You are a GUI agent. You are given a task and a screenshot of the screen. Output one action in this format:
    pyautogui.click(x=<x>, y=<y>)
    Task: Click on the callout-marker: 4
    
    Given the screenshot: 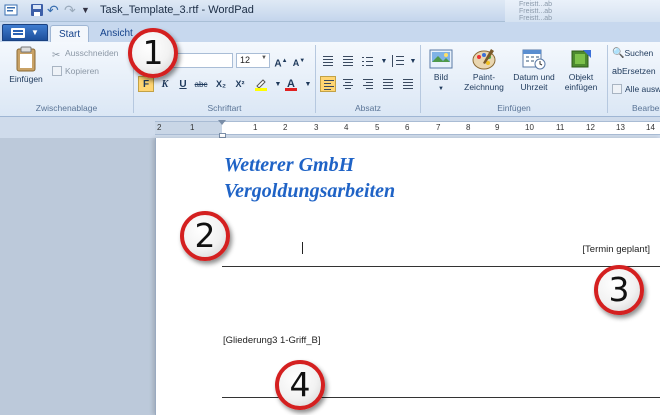 What is the action you would take?
    pyautogui.click(x=300, y=385)
    